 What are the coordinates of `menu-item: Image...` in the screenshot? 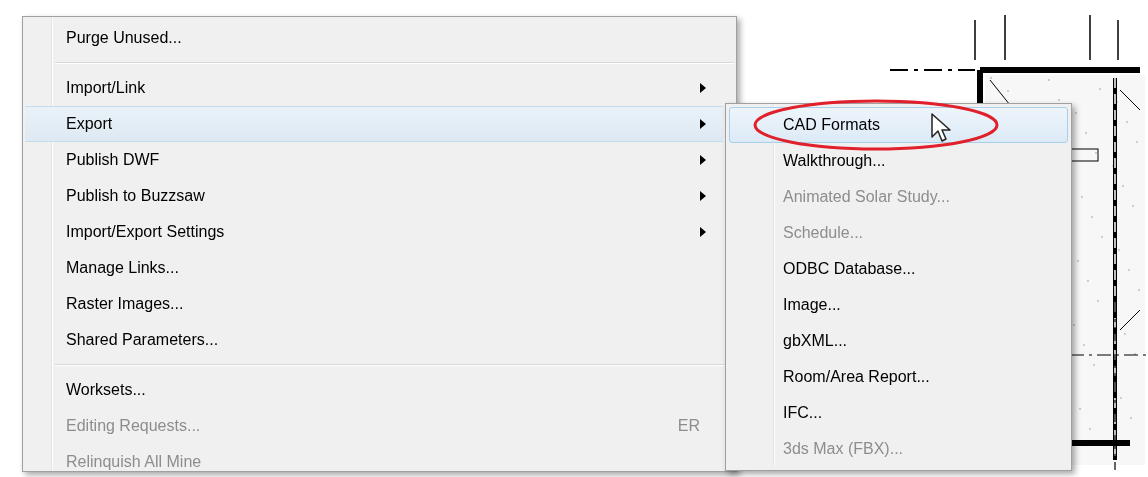 It's located at (898, 305).